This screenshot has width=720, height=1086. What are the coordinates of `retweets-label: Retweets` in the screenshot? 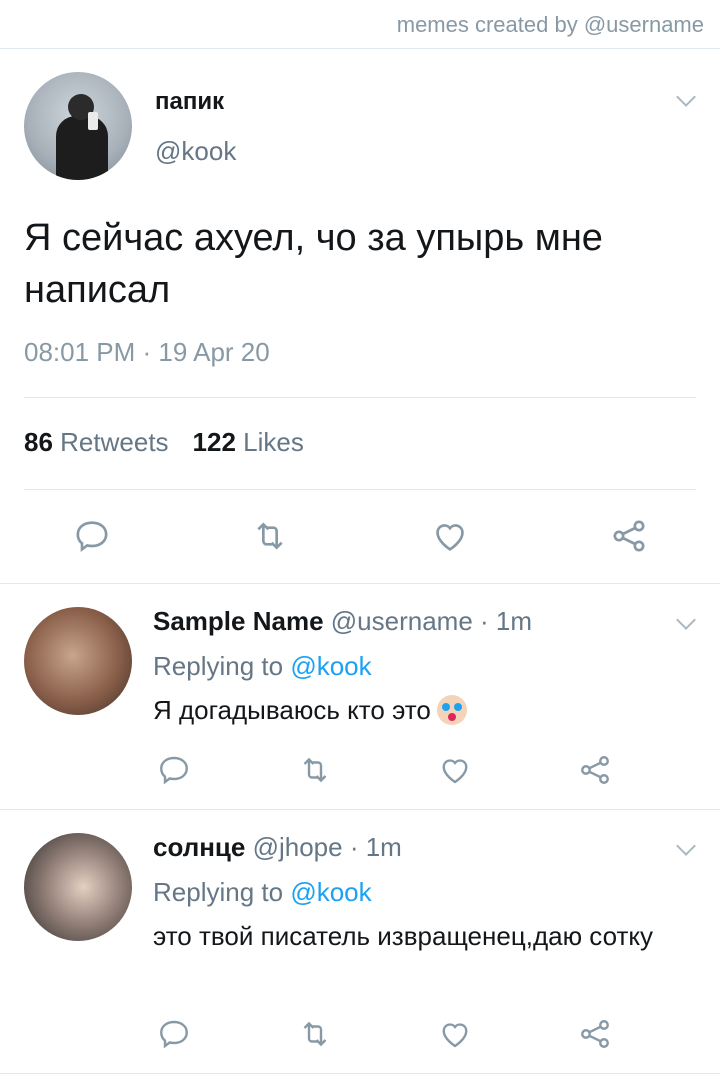 It's located at (114, 442).